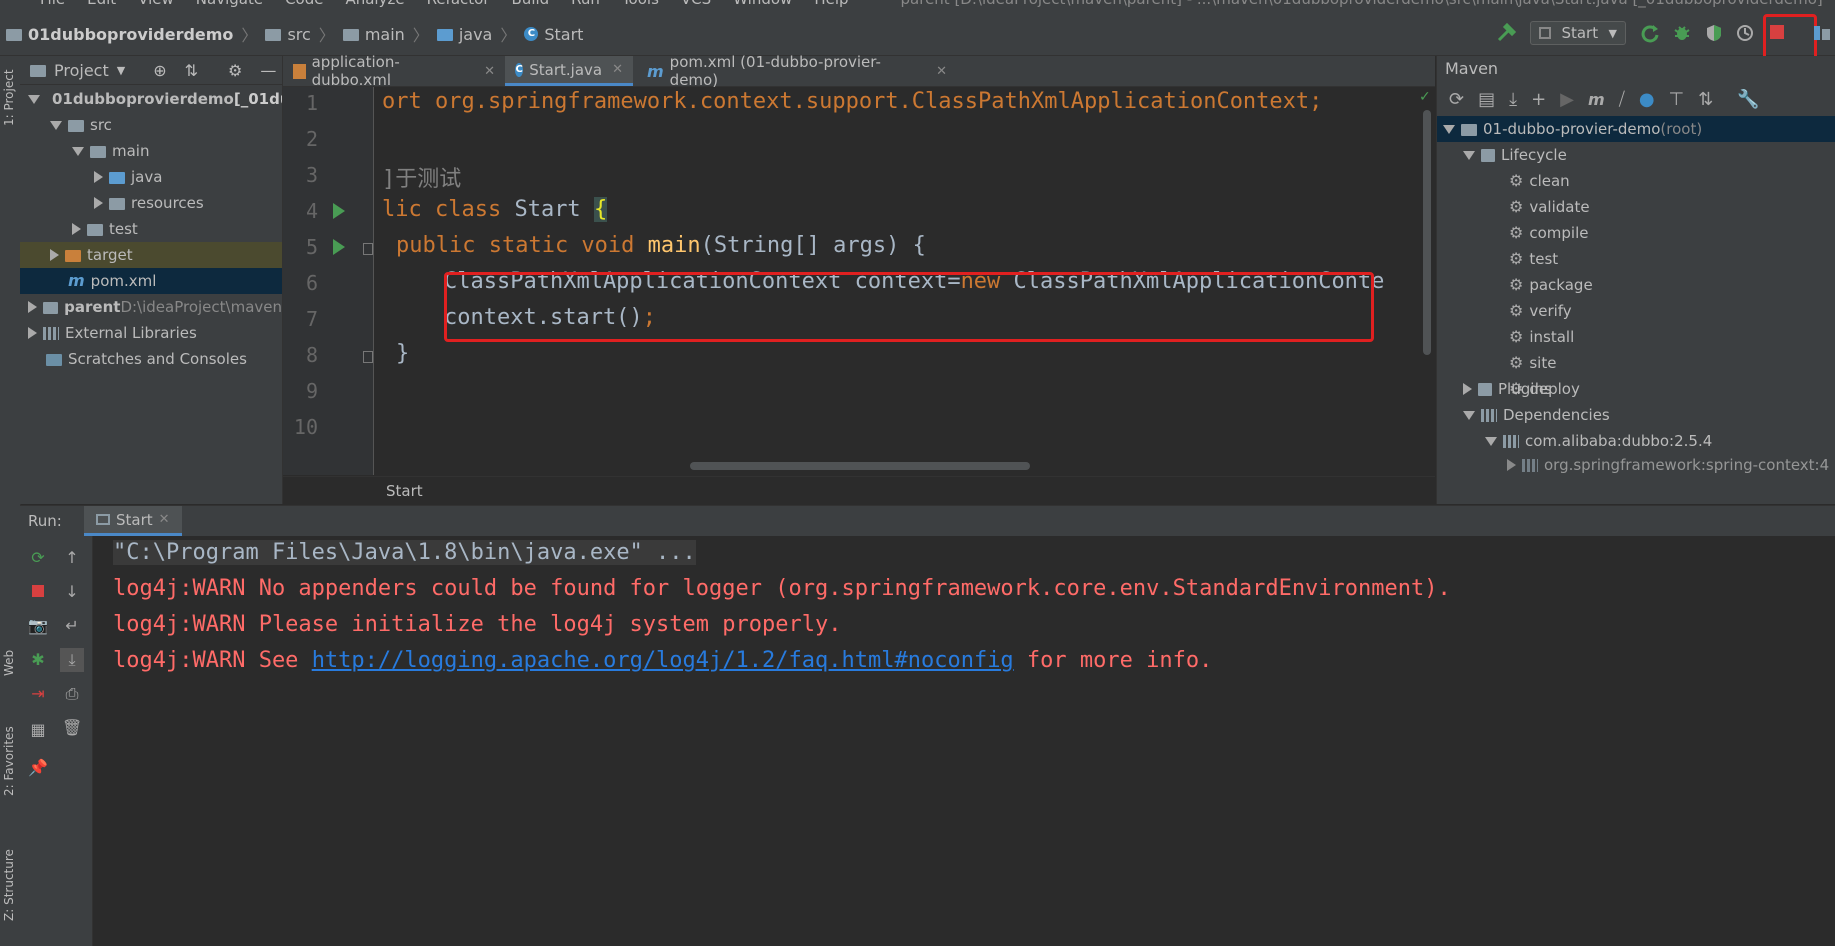  Describe the element at coordinates (72, 728) in the screenshot. I see `trash-icon: 🗑` at that location.